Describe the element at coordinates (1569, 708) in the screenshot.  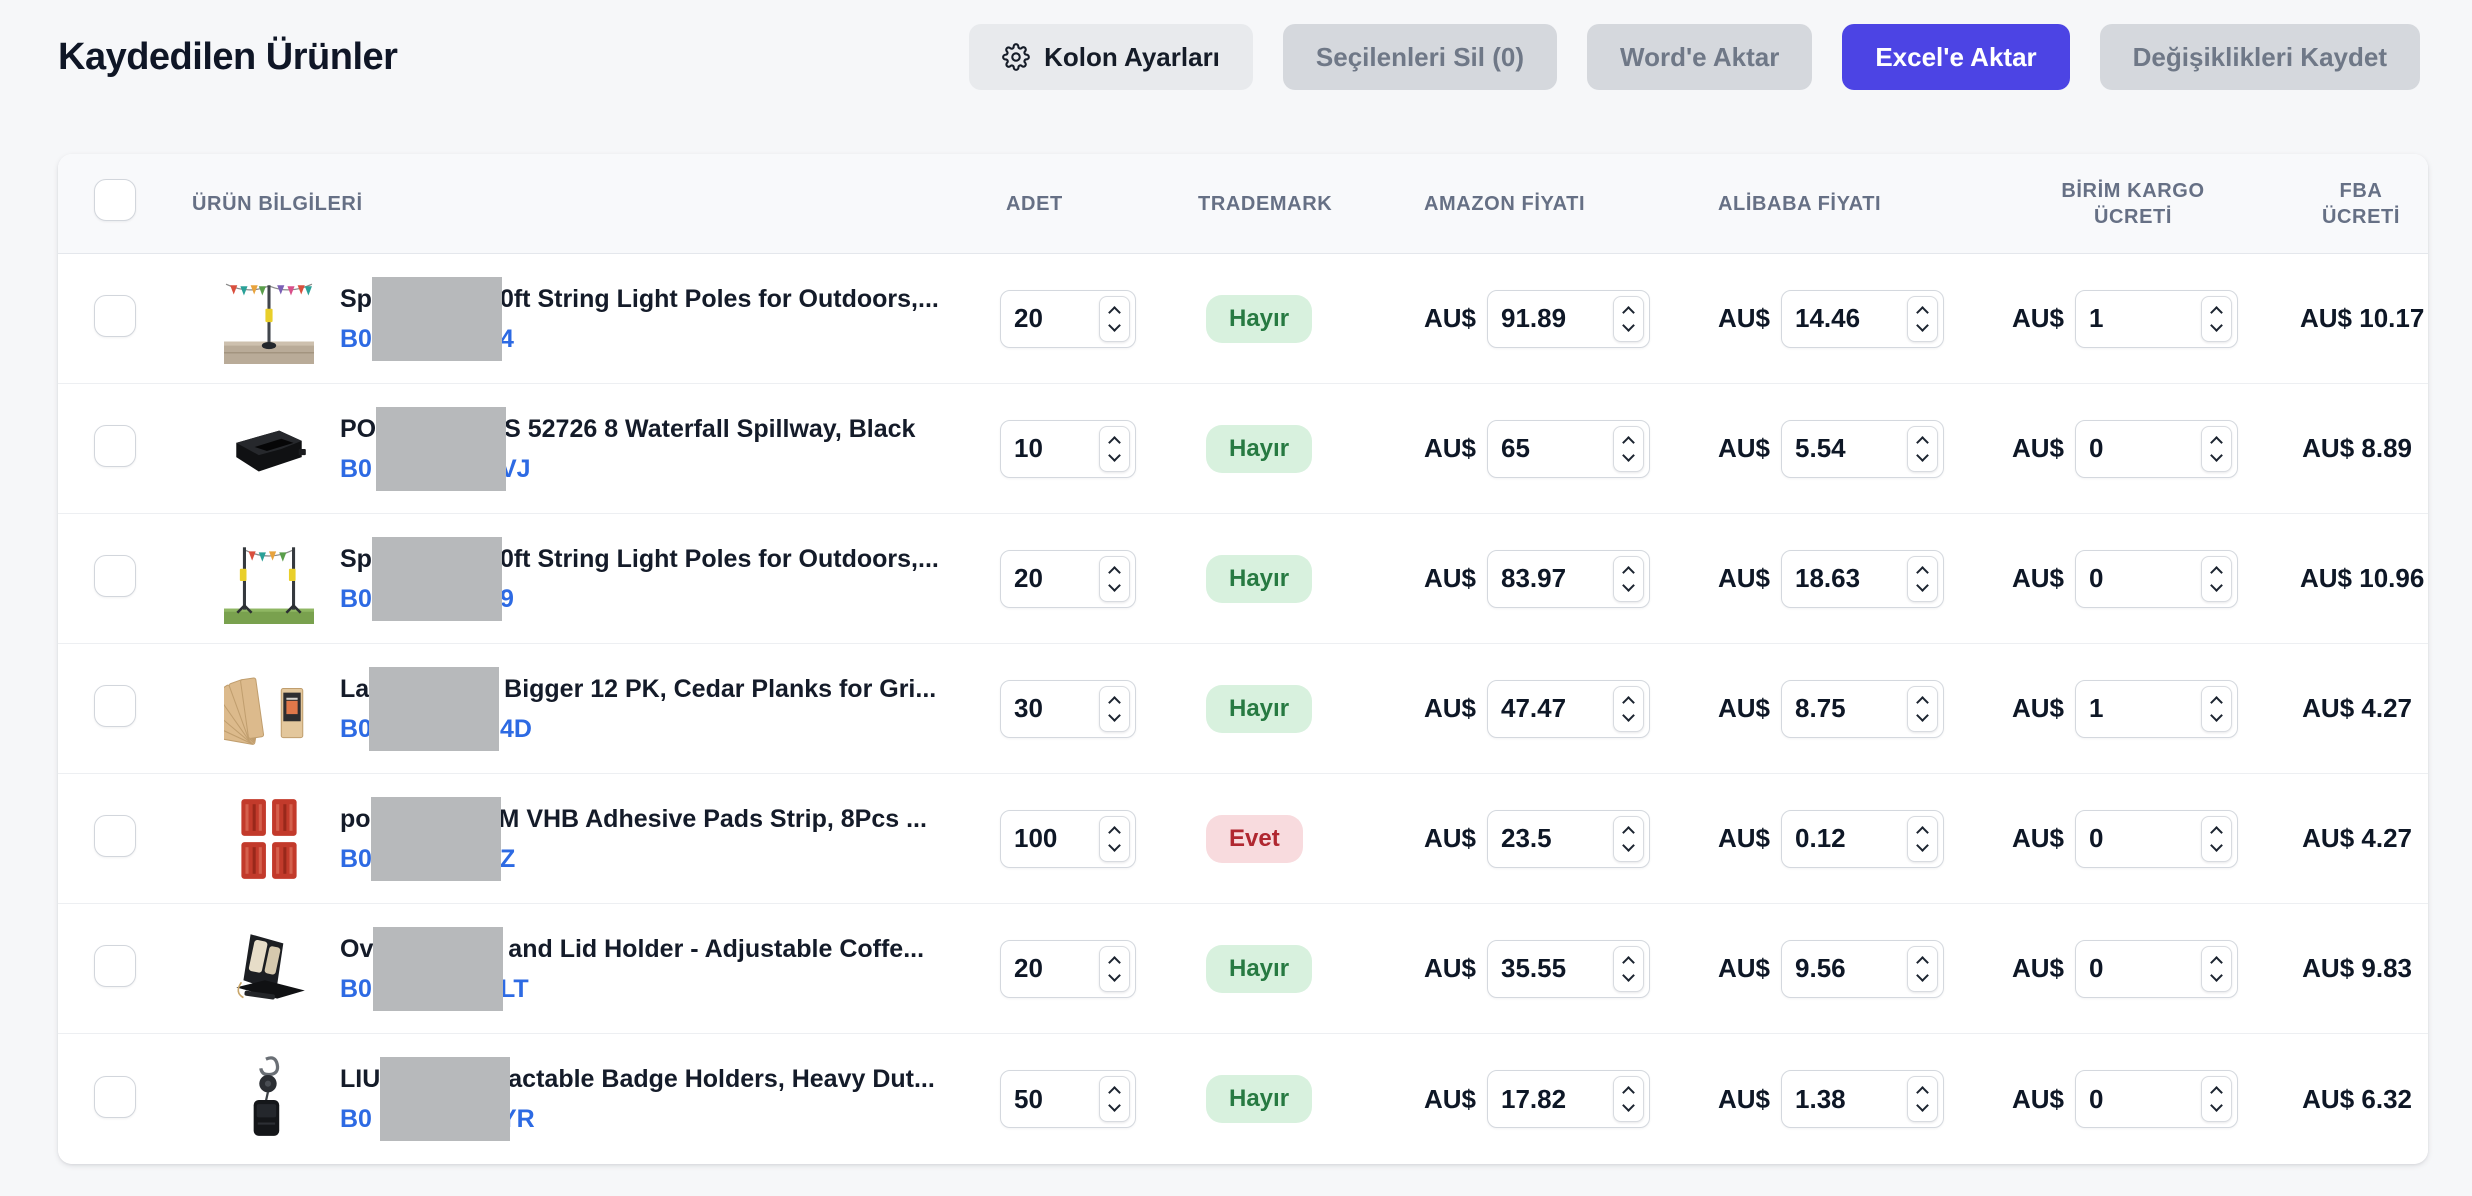
I see `amazon-price-input: 47.47` at that location.